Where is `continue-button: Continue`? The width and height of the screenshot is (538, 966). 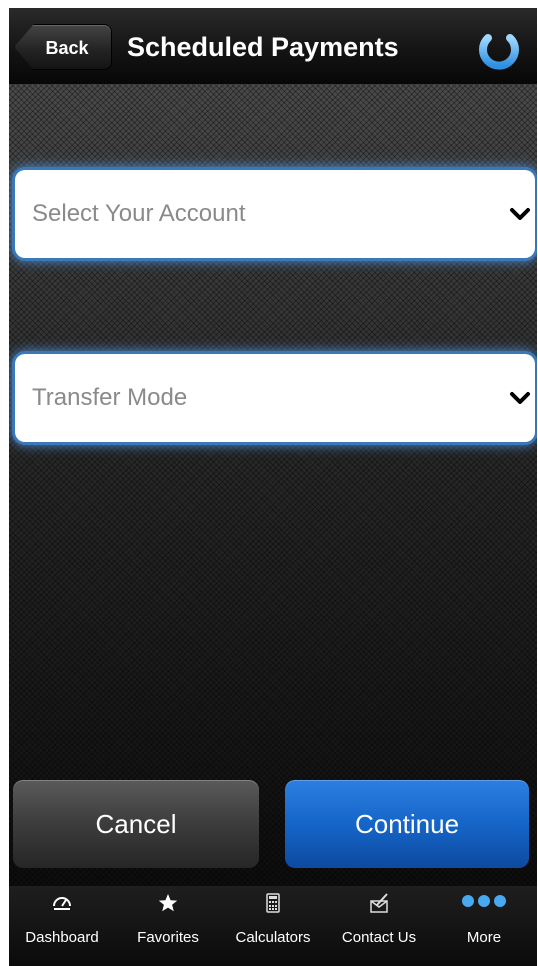
continue-button: Continue is located at coordinates (407, 824).